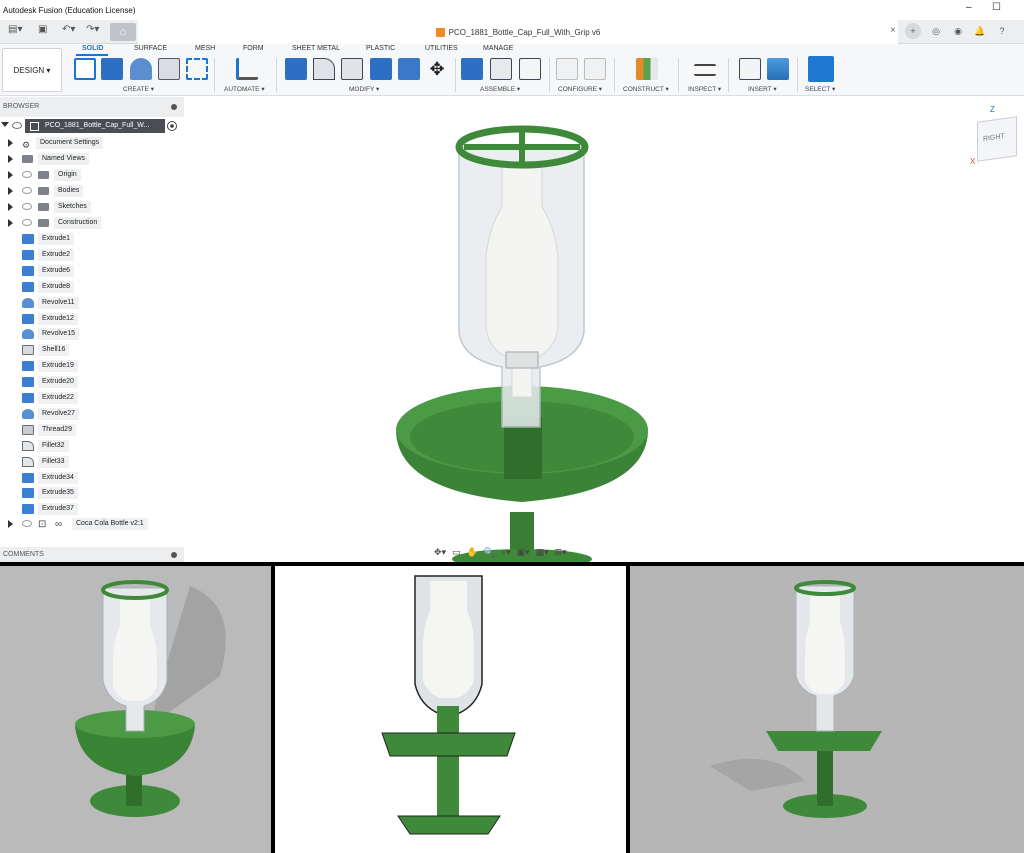 This screenshot has height=853, width=1024. What do you see at coordinates (138, 89) in the screenshot?
I see `create-menu: CREATE ▾` at bounding box center [138, 89].